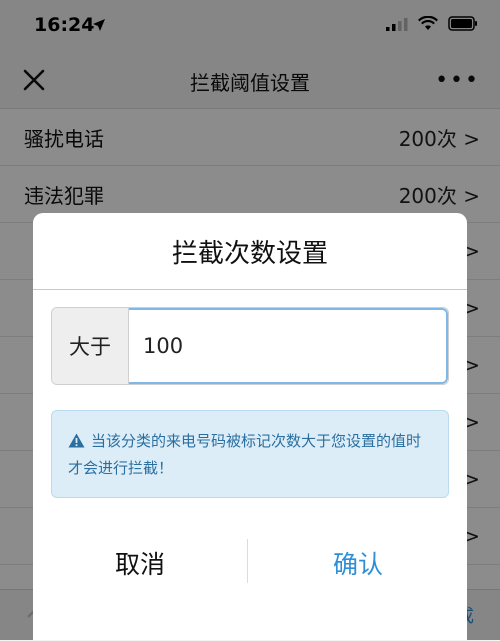 This screenshot has width=500, height=641. I want to click on button-divider, so click(247, 561).